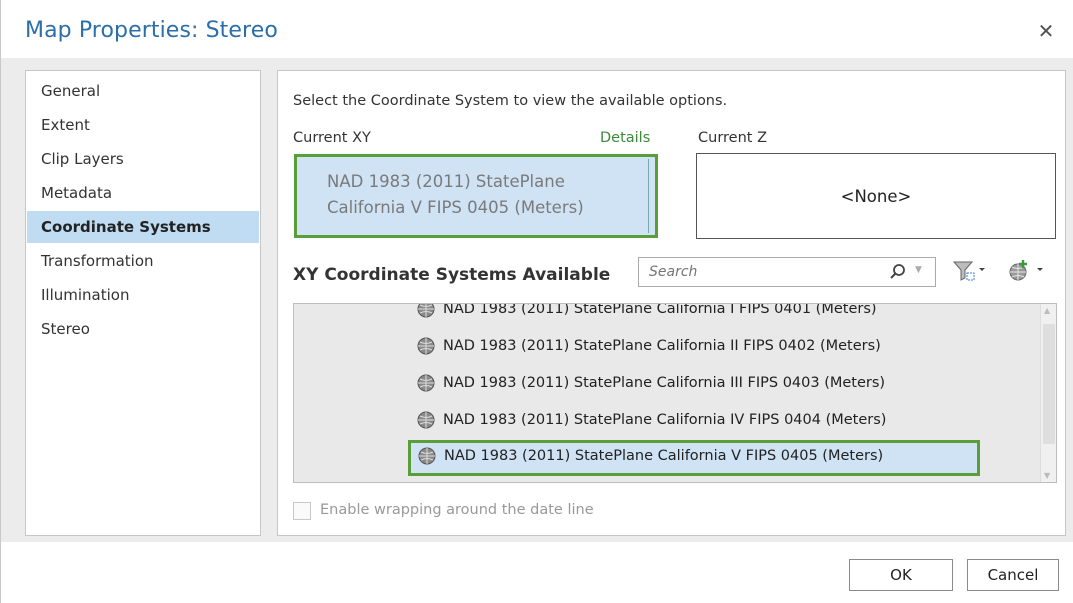 The width and height of the screenshot is (1073, 603). Describe the element at coordinates (143, 159) in the screenshot. I see `nav-item-clip-layers: Clip Layers` at that location.